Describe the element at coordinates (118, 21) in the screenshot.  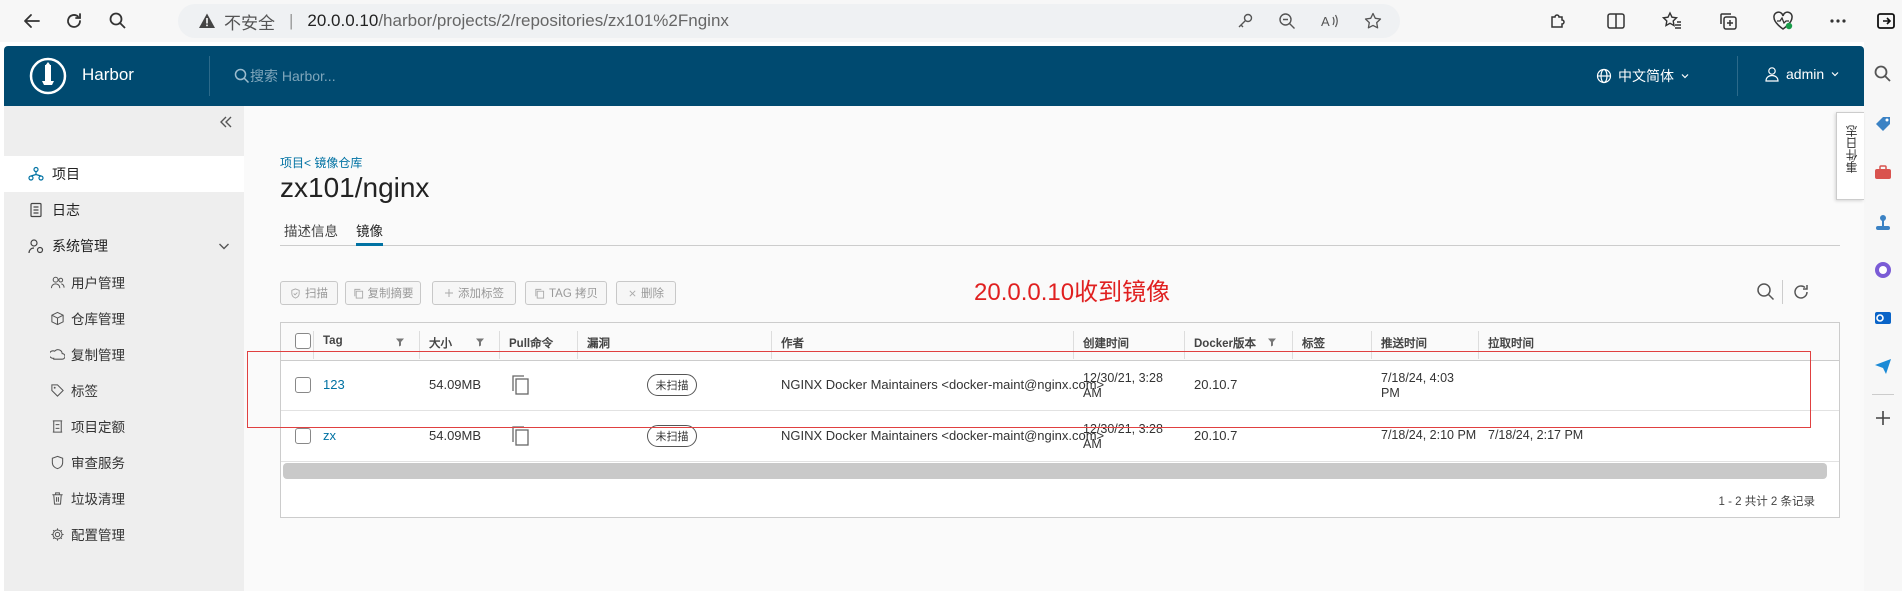
I see `browser-search-button` at that location.